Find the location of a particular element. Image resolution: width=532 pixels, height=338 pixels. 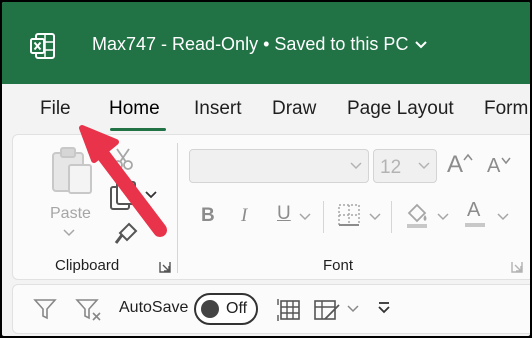

clipboard-group-label: Clipboard is located at coordinates (87, 265).